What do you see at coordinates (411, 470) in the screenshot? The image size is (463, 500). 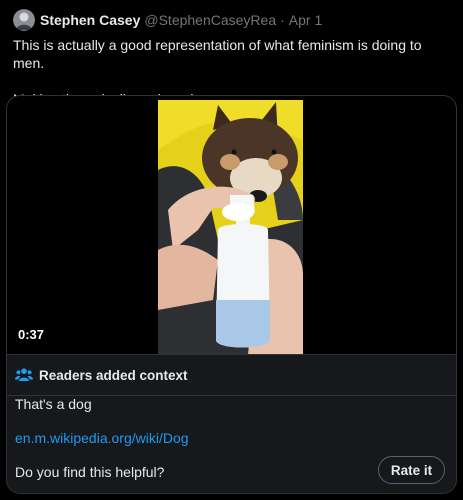 I see `rate-it-button: Rate it` at bounding box center [411, 470].